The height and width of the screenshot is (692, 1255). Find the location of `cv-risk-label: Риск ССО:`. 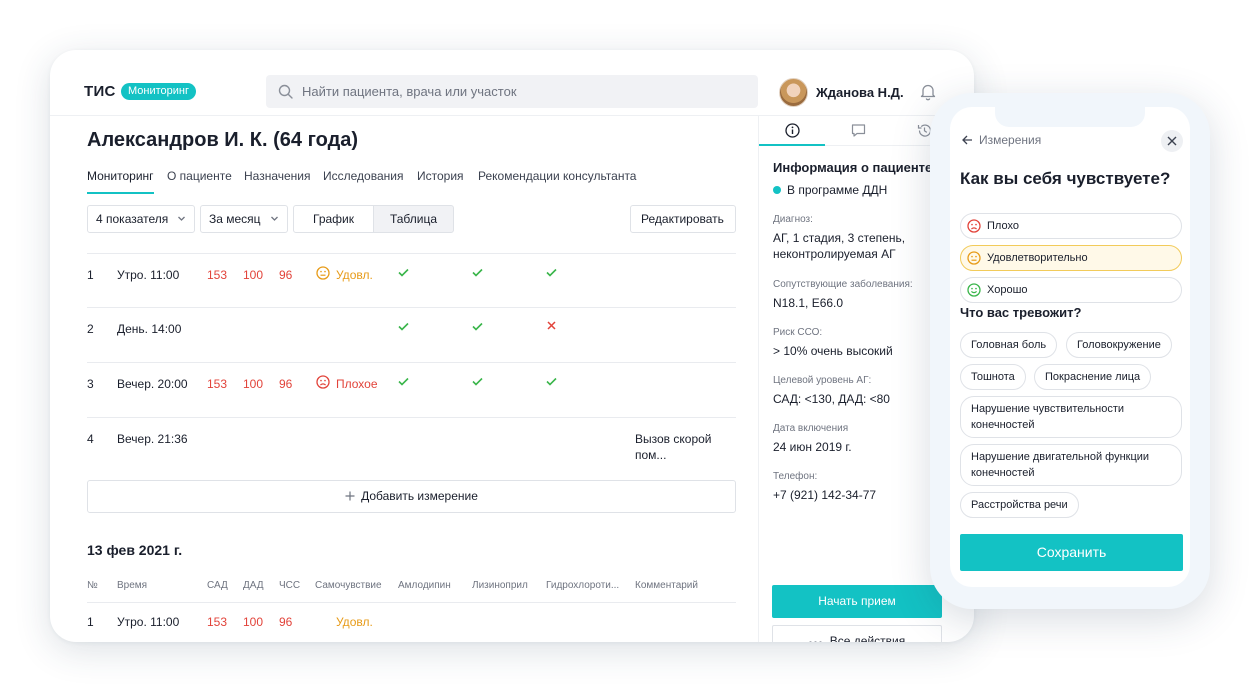

cv-risk-label: Риск ССО: is located at coordinates (798, 332).